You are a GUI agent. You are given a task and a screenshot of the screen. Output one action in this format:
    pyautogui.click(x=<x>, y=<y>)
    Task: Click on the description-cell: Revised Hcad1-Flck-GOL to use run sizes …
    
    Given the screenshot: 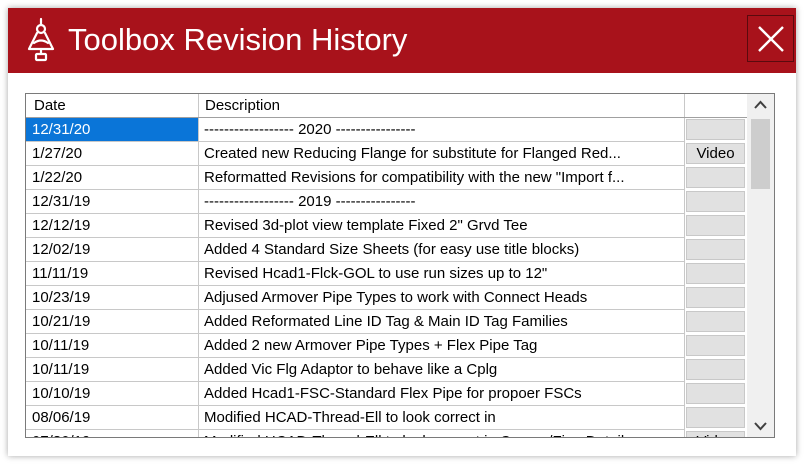 What is the action you would take?
    pyautogui.click(x=442, y=274)
    